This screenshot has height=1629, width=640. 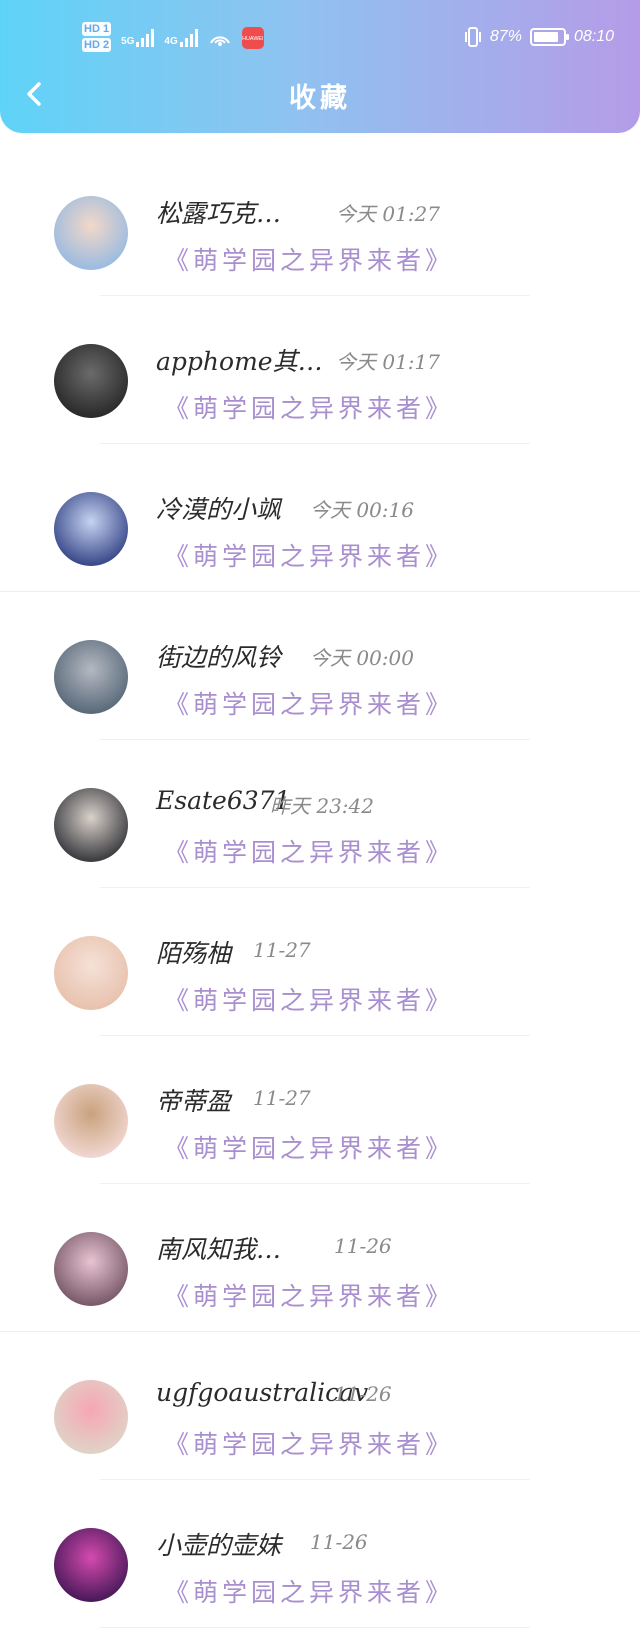 What do you see at coordinates (97, 29) in the screenshot?
I see `hd1-label: HD 1` at bounding box center [97, 29].